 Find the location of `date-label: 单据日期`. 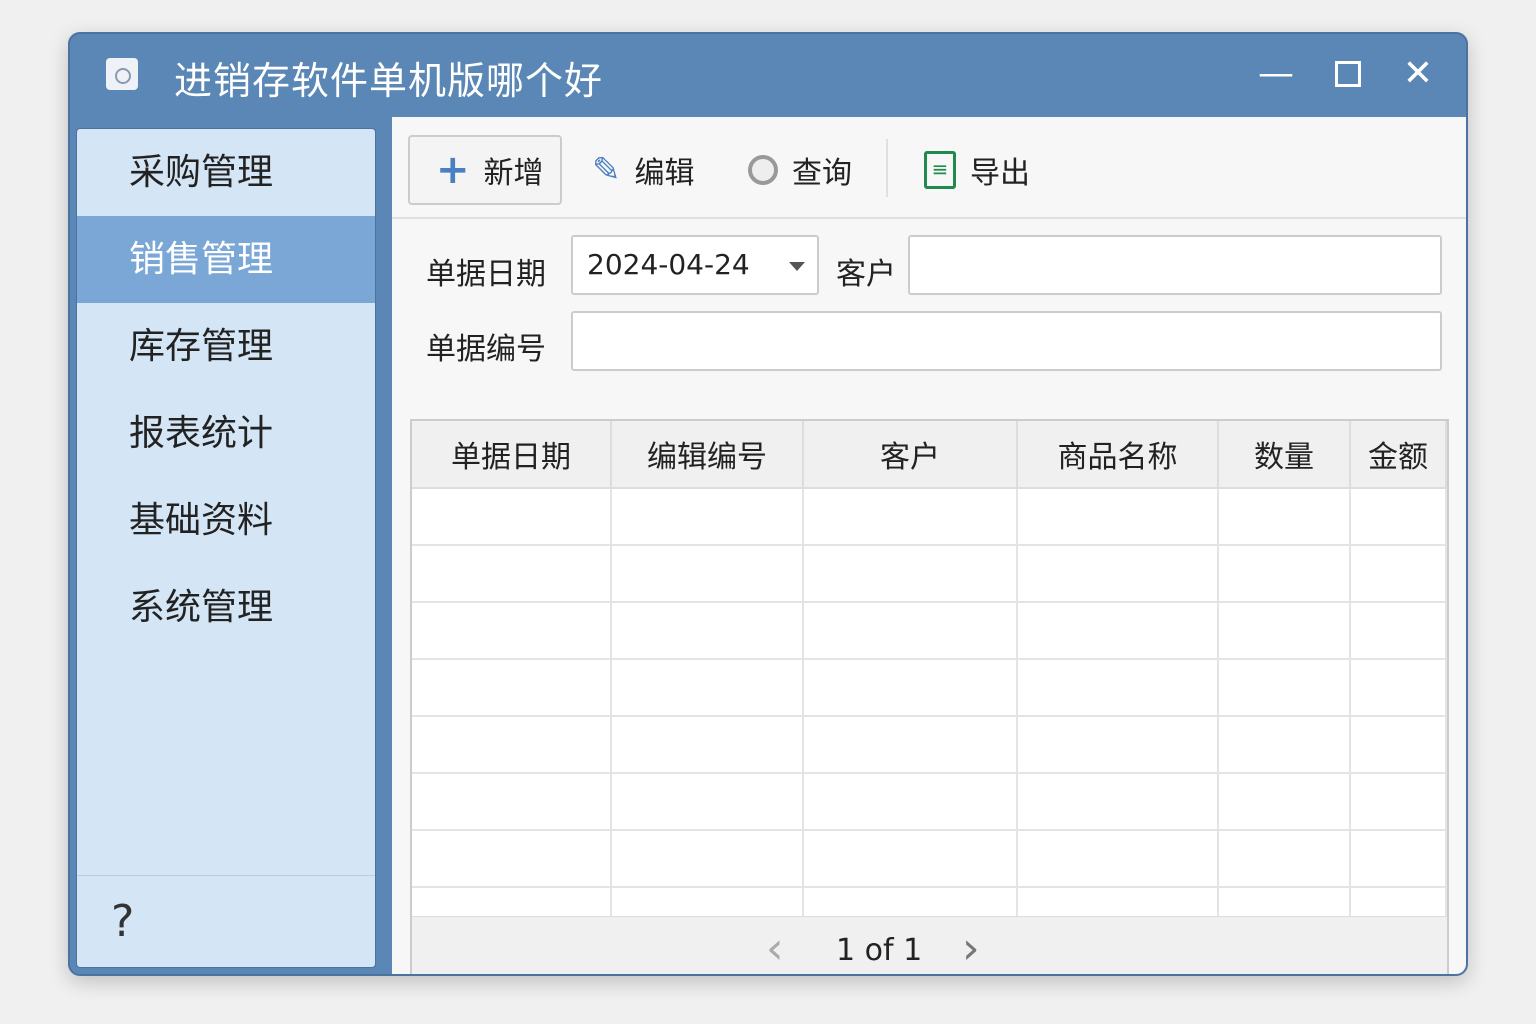

date-label: 单据日期 is located at coordinates (486, 274).